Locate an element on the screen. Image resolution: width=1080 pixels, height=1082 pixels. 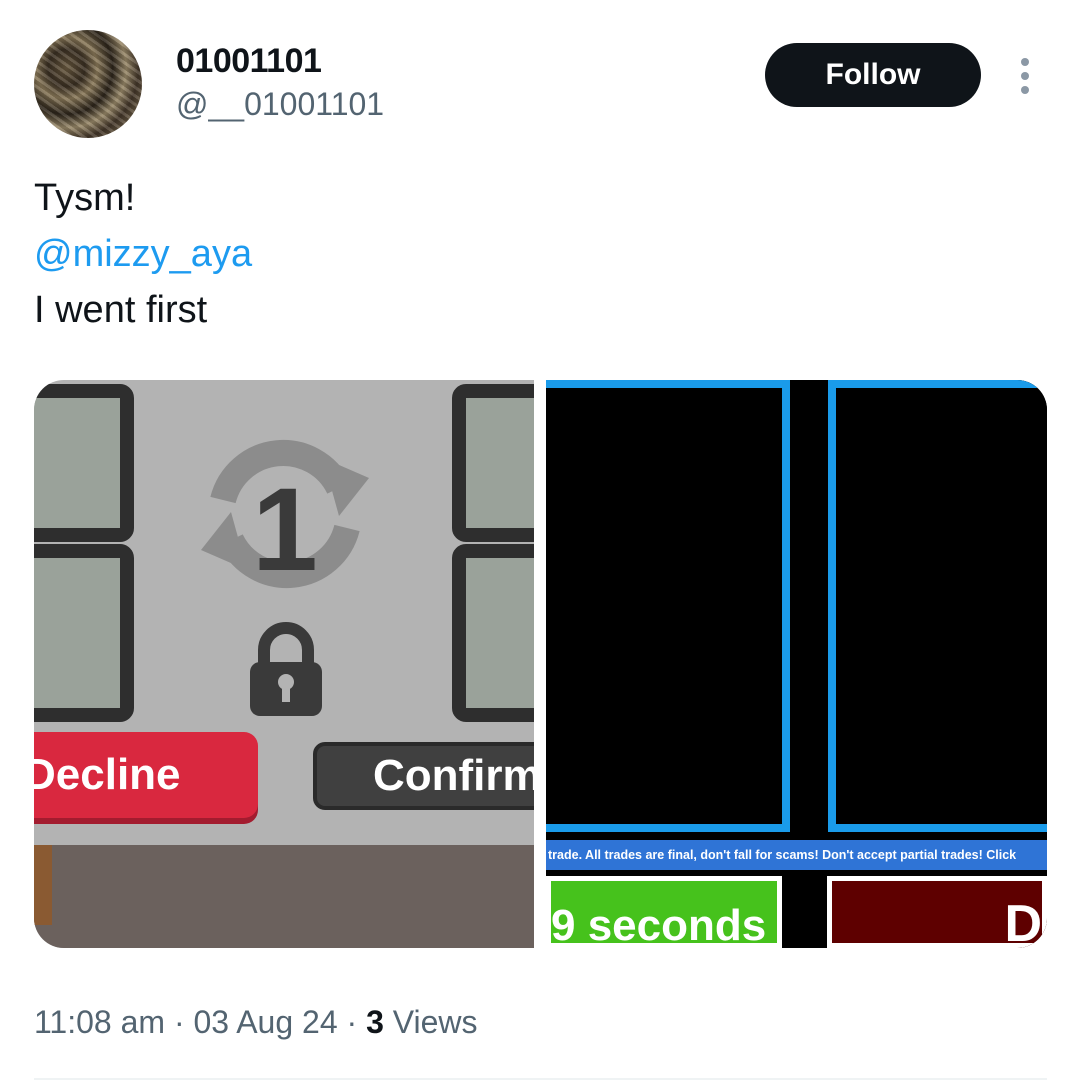
tweet-time: 11:08 am is located at coordinates (99, 1022).